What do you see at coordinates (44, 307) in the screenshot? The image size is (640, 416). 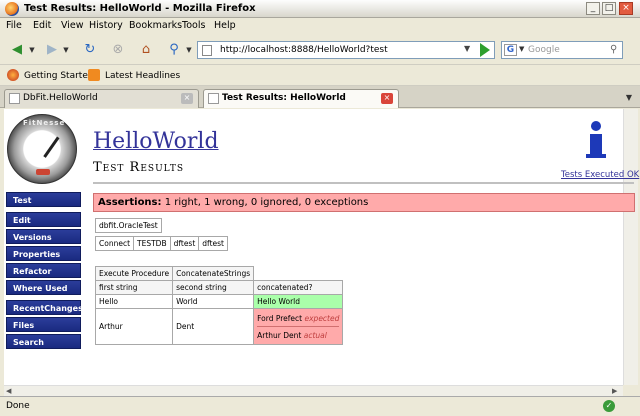 I see `sidebar-item-recent-changes: RecentChanges` at bounding box center [44, 307].